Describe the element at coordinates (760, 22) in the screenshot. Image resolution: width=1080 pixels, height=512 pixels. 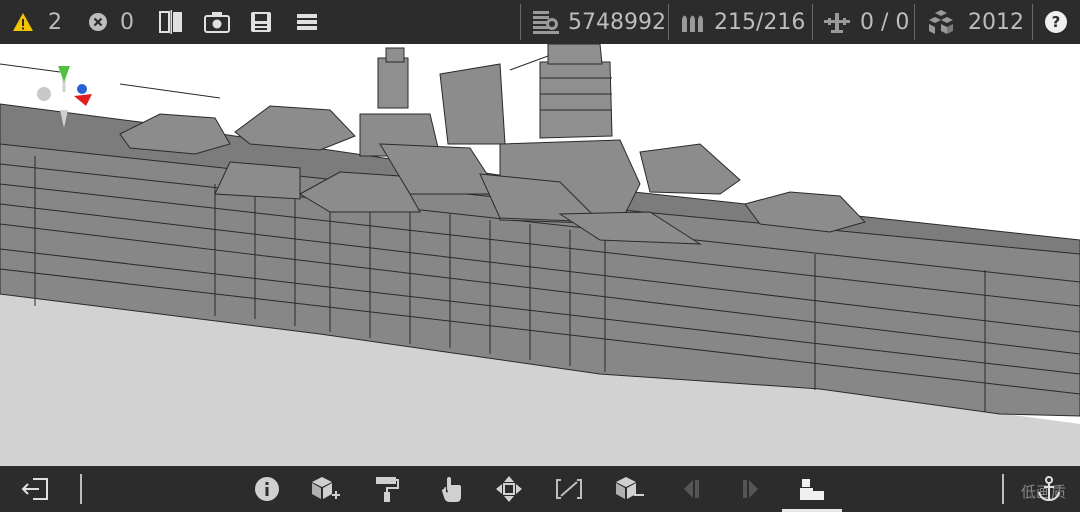
I see `ammo-value: 215/216` at that location.